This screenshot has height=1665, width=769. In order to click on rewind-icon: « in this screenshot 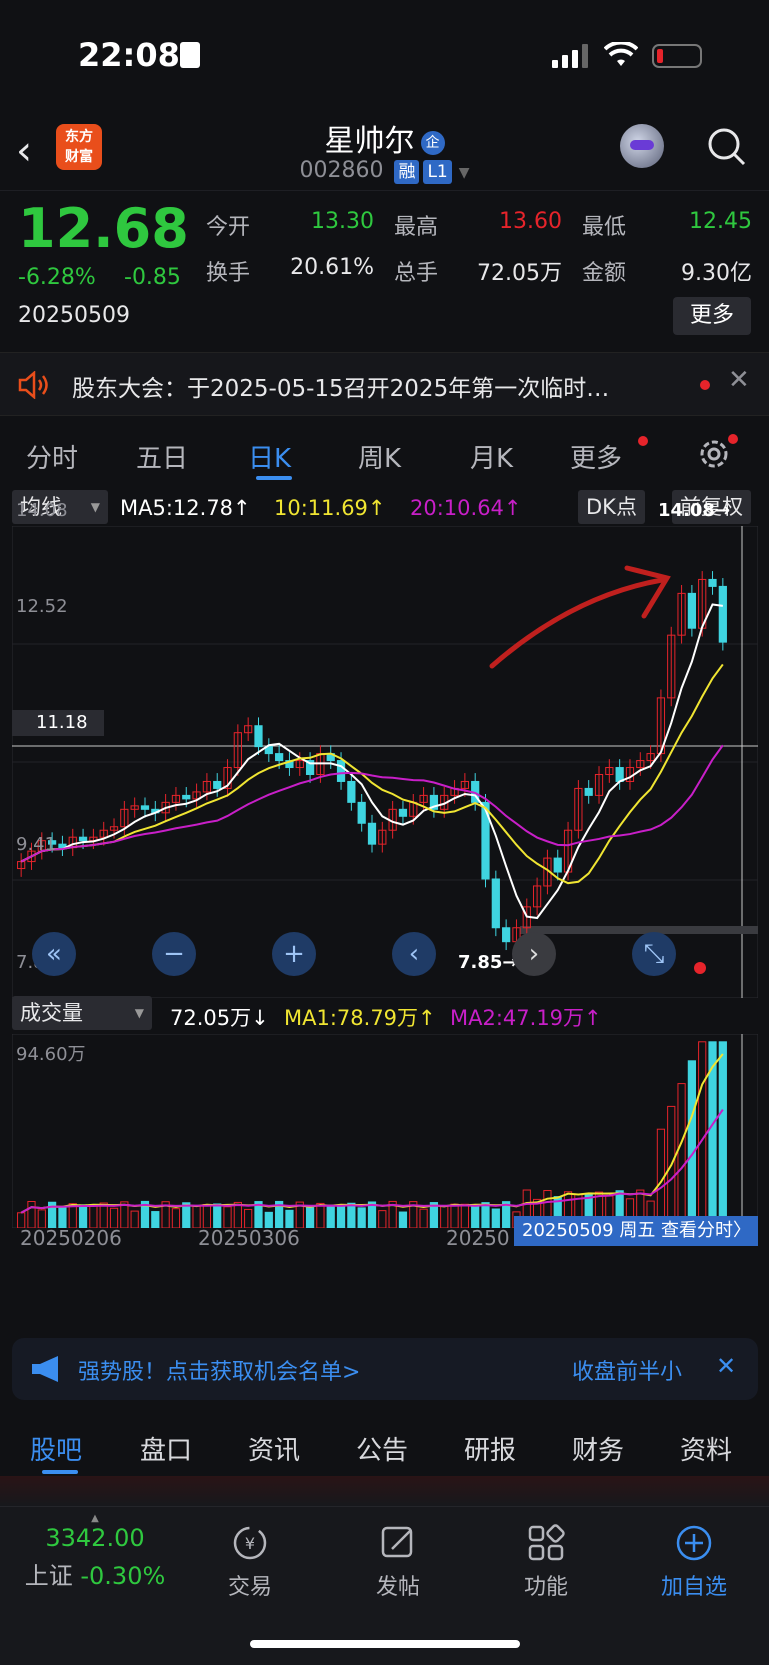, I will do `click(54, 954)`.